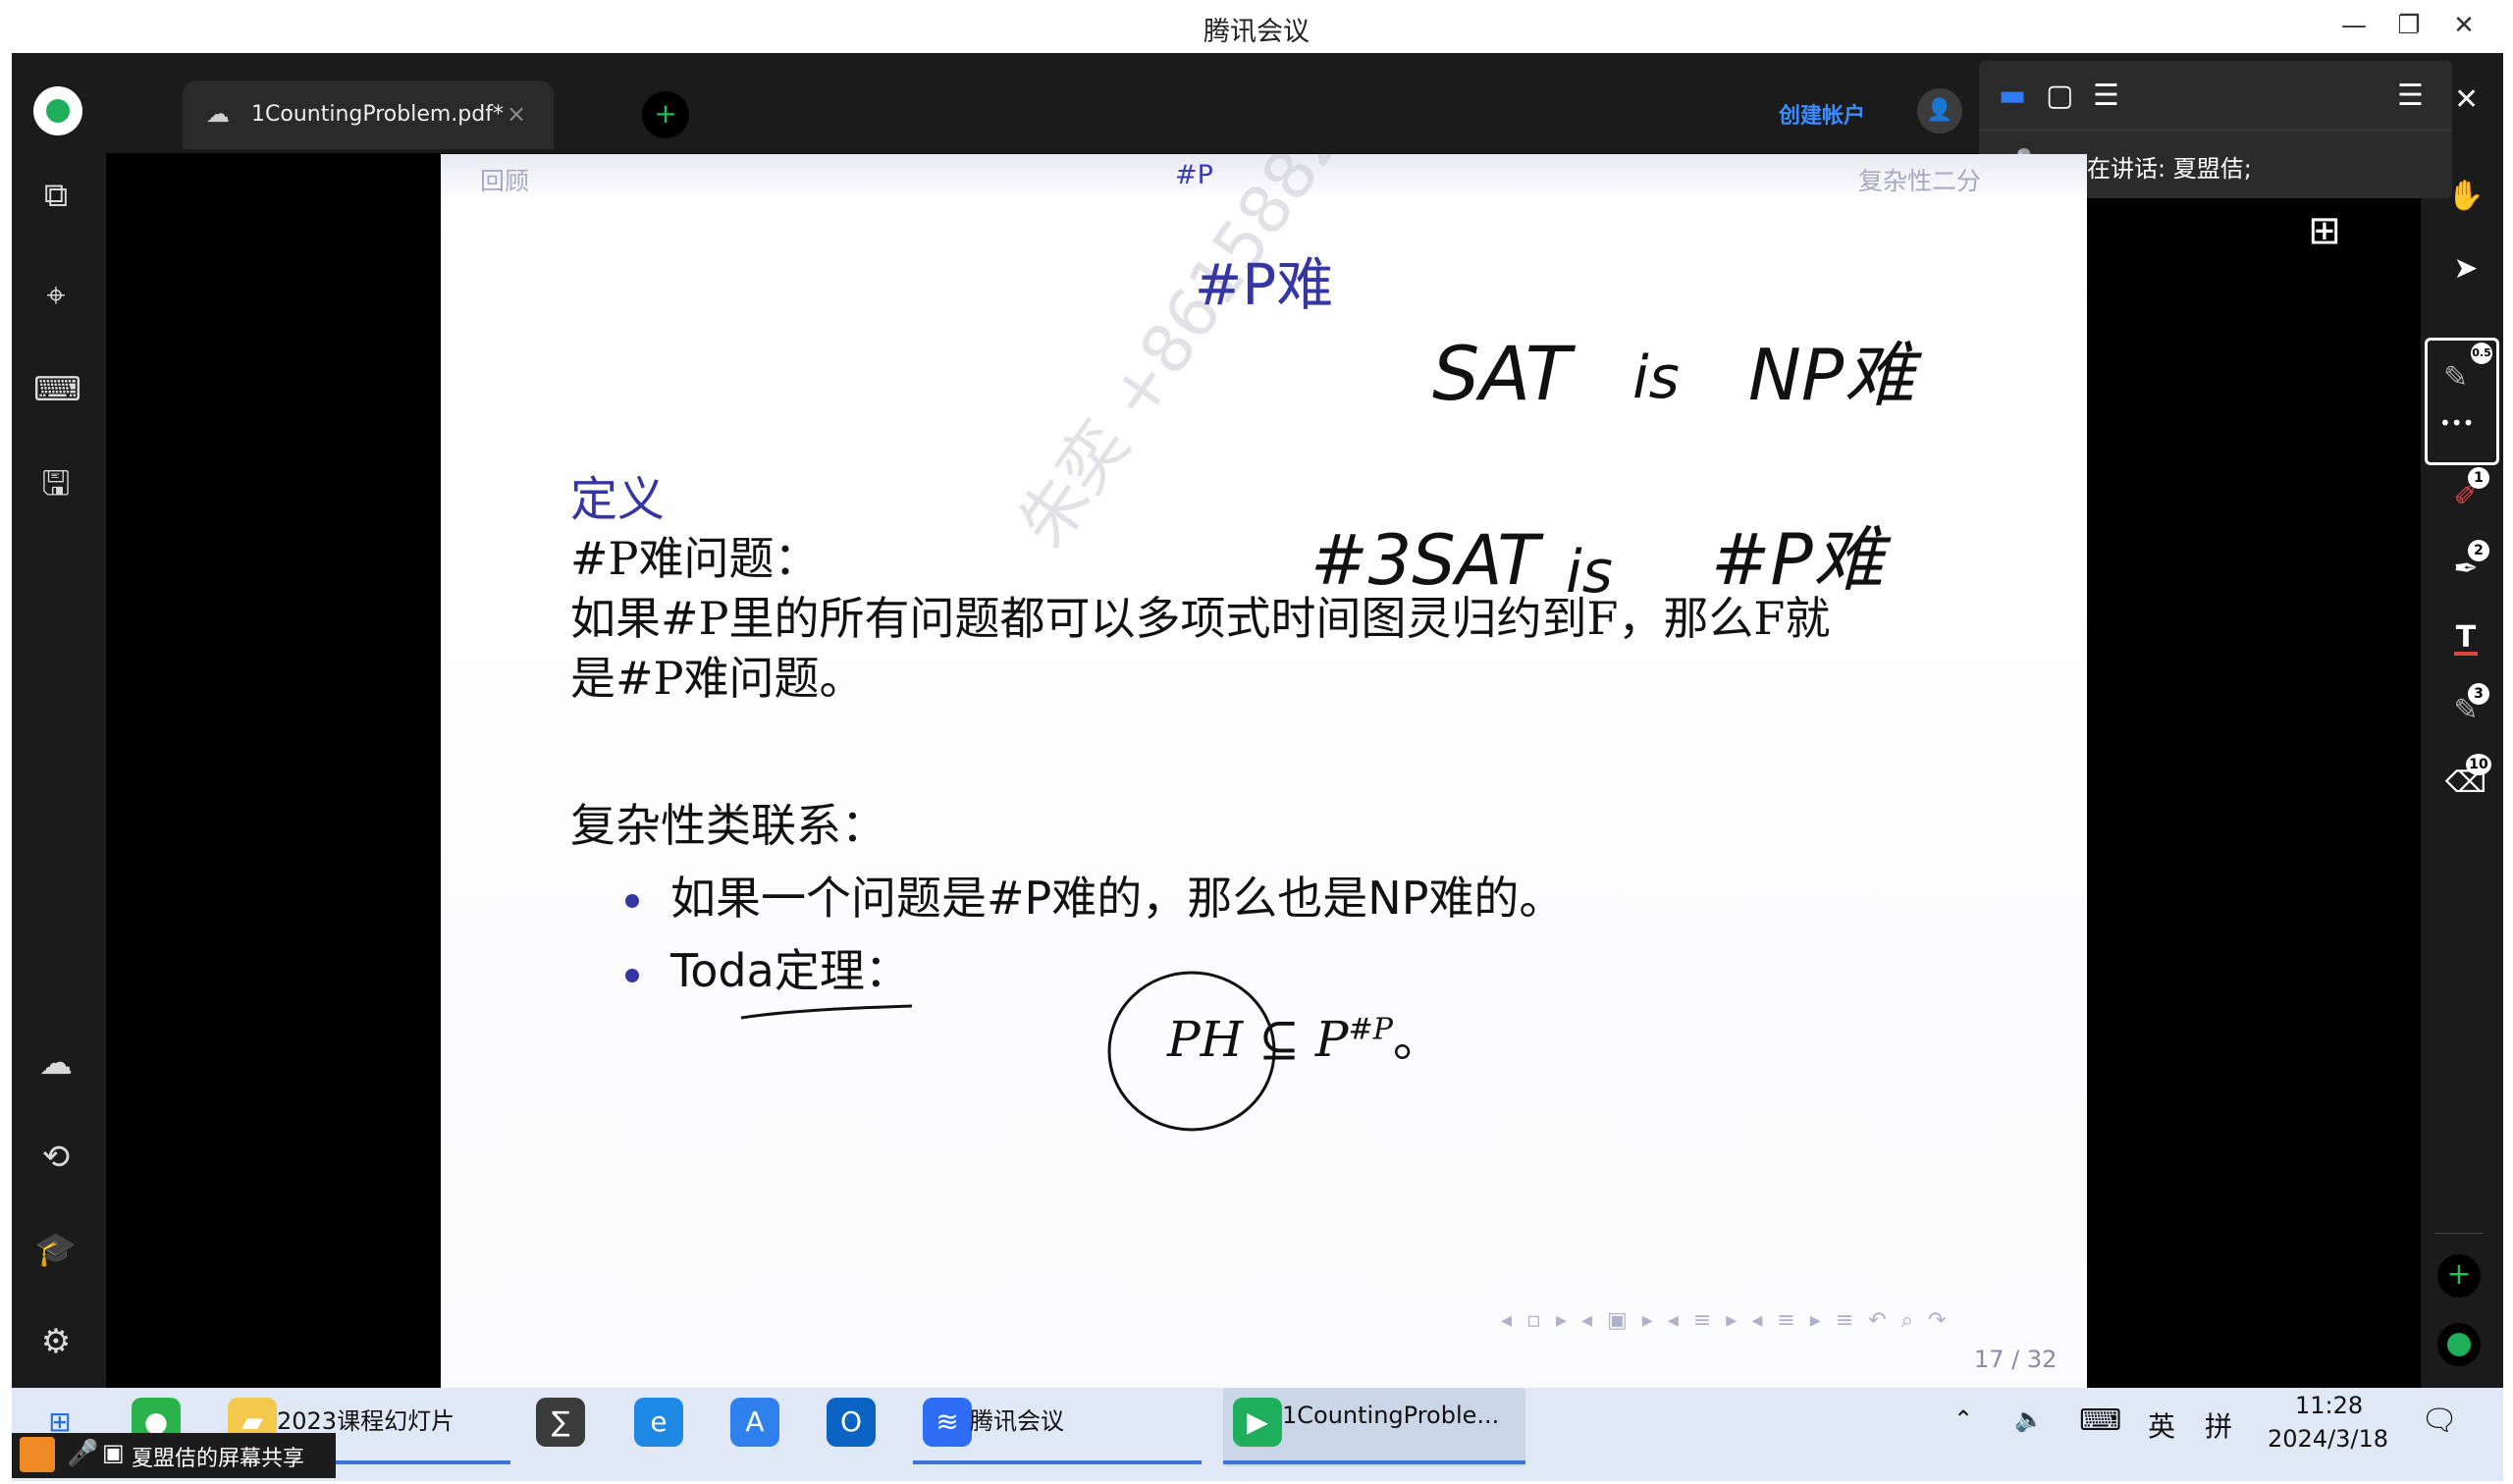  I want to click on speaking-label: 正在讲话: 夏盟佶;, so click(2157, 169).